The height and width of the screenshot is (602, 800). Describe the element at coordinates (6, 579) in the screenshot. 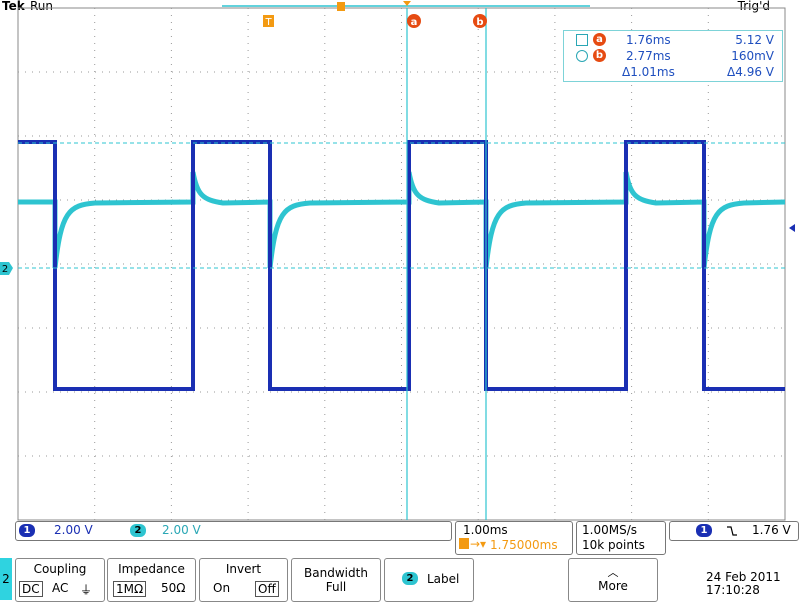

I see `menu-channel-indicator: 2` at that location.